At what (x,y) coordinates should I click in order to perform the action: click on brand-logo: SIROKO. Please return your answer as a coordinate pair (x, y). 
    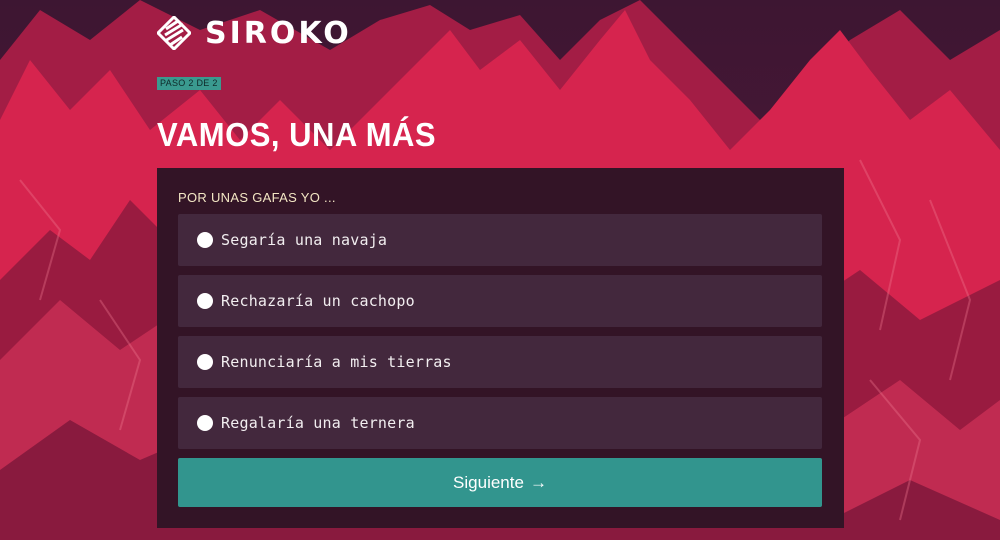
    Looking at the image, I should click on (254, 33).